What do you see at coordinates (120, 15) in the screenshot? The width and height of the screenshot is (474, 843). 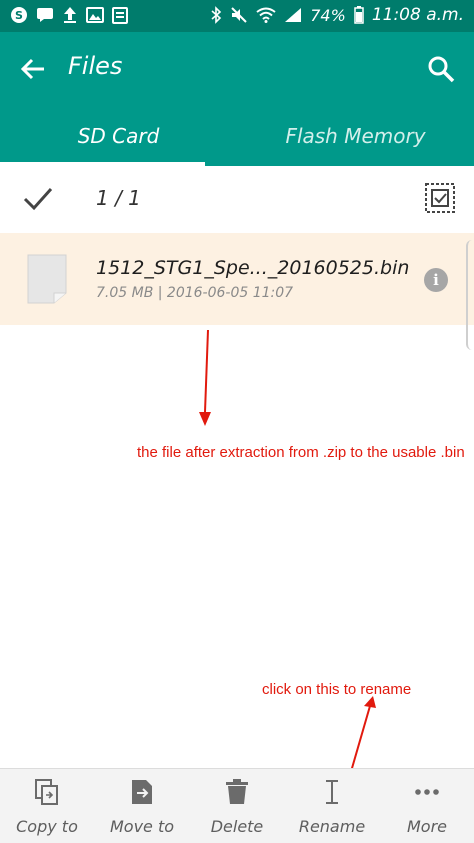 I see `clipboard-icon` at bounding box center [120, 15].